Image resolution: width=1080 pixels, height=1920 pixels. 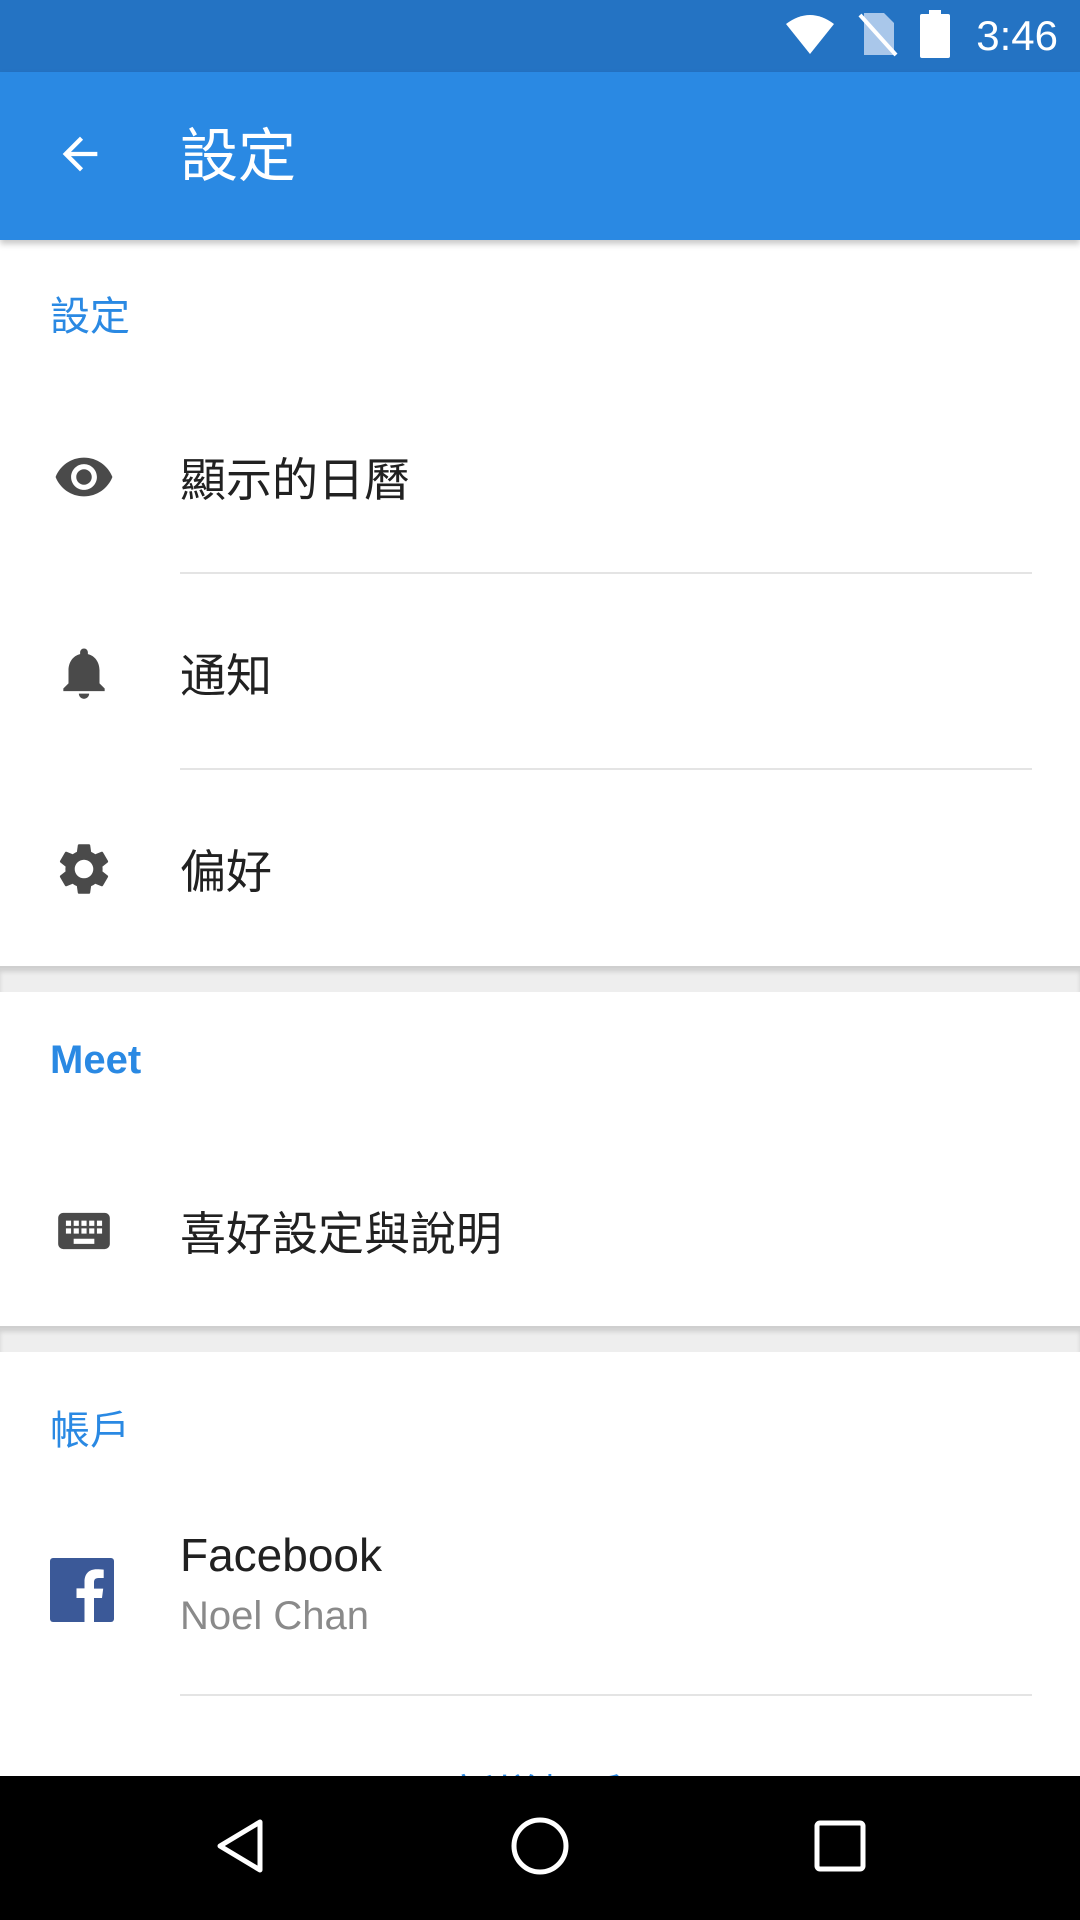 What do you see at coordinates (540, 1593) in the screenshot?
I see `row-account-facebook: Facebook Noel Chan` at bounding box center [540, 1593].